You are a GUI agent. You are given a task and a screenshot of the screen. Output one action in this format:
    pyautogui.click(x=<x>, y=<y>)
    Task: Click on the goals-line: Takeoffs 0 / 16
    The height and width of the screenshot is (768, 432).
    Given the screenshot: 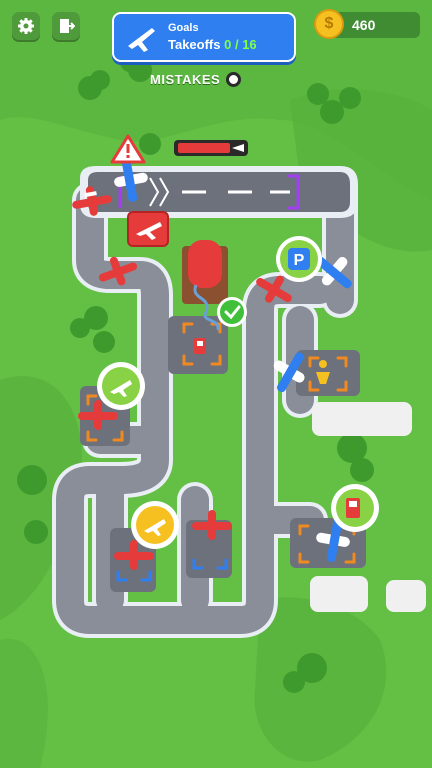 What is the action you would take?
    pyautogui.click(x=212, y=44)
    